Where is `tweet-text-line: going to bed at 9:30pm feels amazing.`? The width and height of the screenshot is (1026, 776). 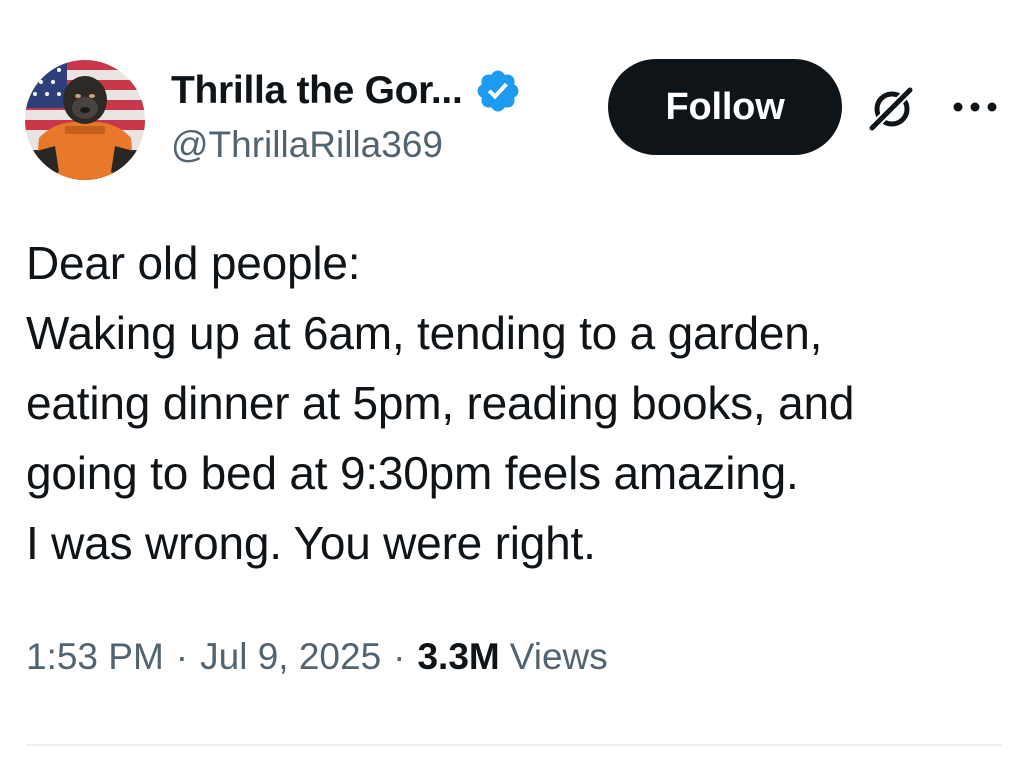 tweet-text-line: going to bed at 9:30pm feels amazing. is located at coordinates (412, 473).